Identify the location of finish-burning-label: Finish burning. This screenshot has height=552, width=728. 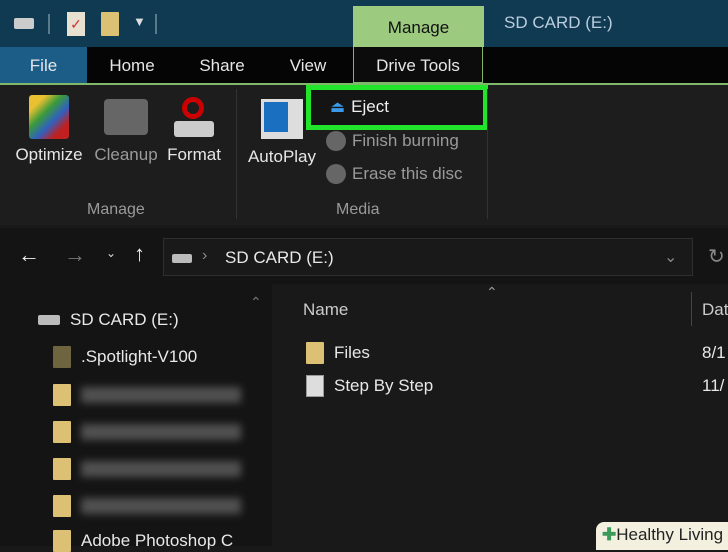
(405, 140).